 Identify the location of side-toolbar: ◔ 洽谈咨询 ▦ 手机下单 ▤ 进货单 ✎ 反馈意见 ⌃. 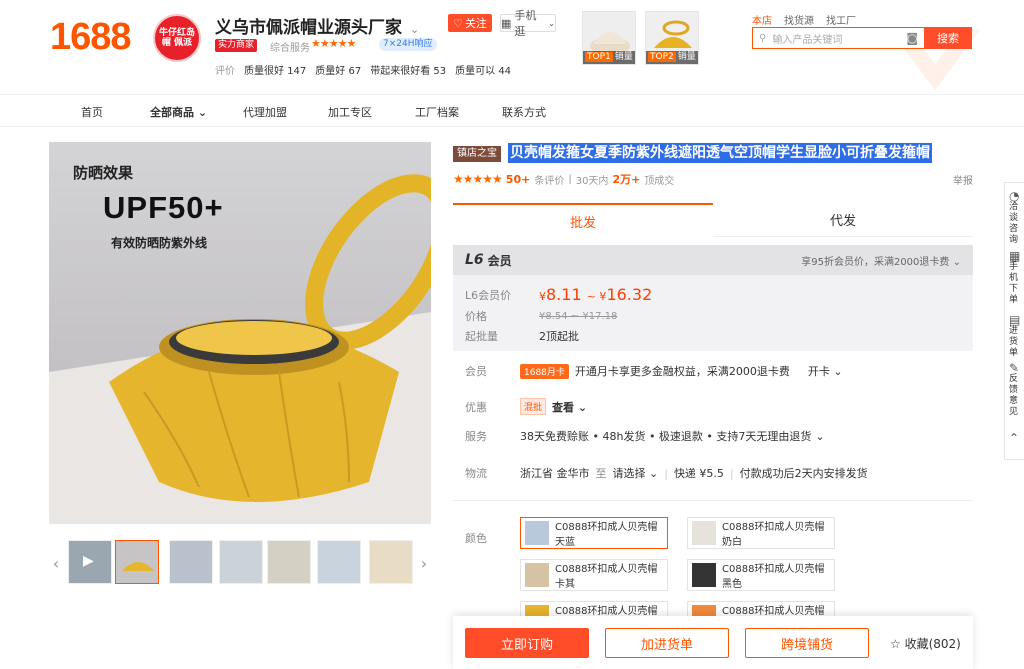
(1014, 321).